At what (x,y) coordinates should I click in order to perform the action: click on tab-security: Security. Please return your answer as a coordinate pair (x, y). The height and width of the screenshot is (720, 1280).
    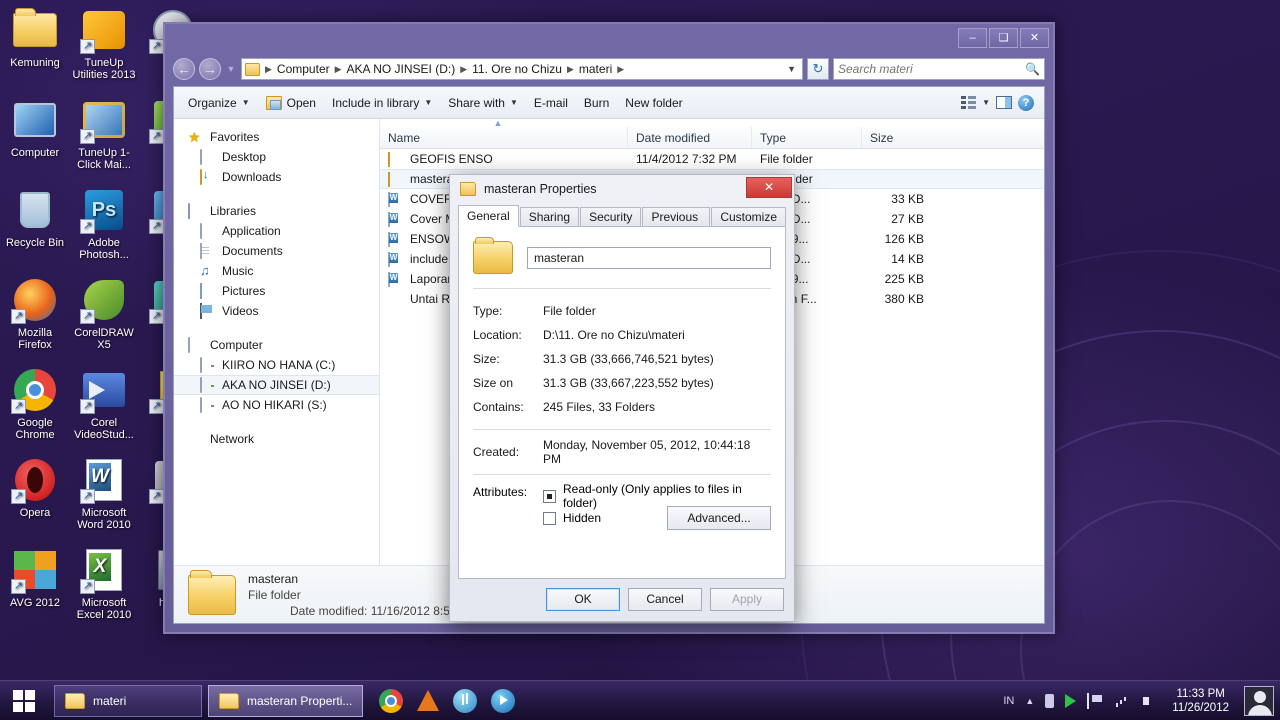
    Looking at the image, I should click on (611, 217).